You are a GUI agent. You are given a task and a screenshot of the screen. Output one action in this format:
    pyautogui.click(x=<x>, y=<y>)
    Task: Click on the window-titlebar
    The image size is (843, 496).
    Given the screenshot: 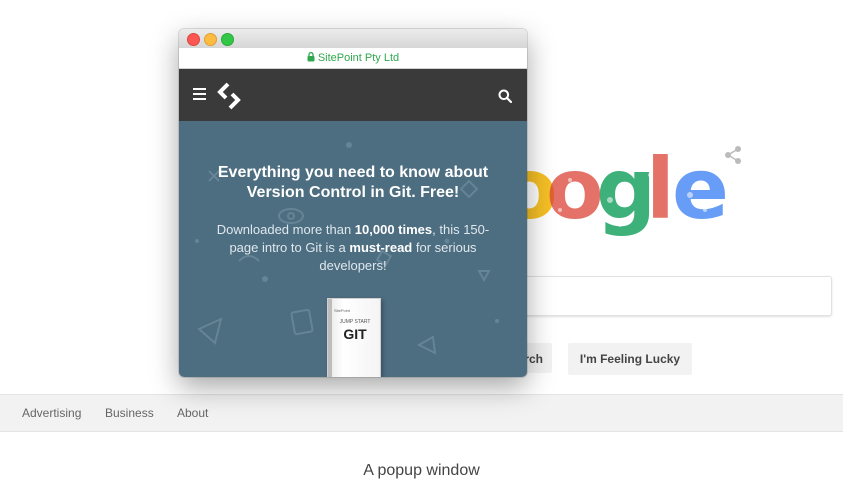 What is the action you would take?
    pyautogui.click(x=353, y=38)
    